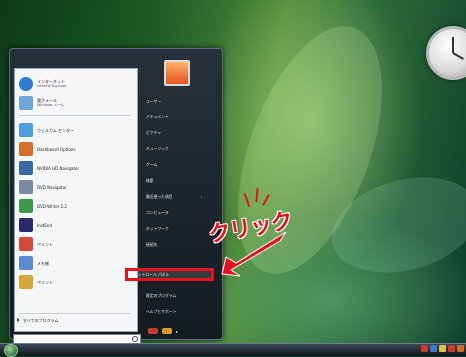 The width and height of the screenshot is (466, 357). What do you see at coordinates (153, 101) in the screenshot?
I see `menu-item-user: ユーザー` at bounding box center [153, 101].